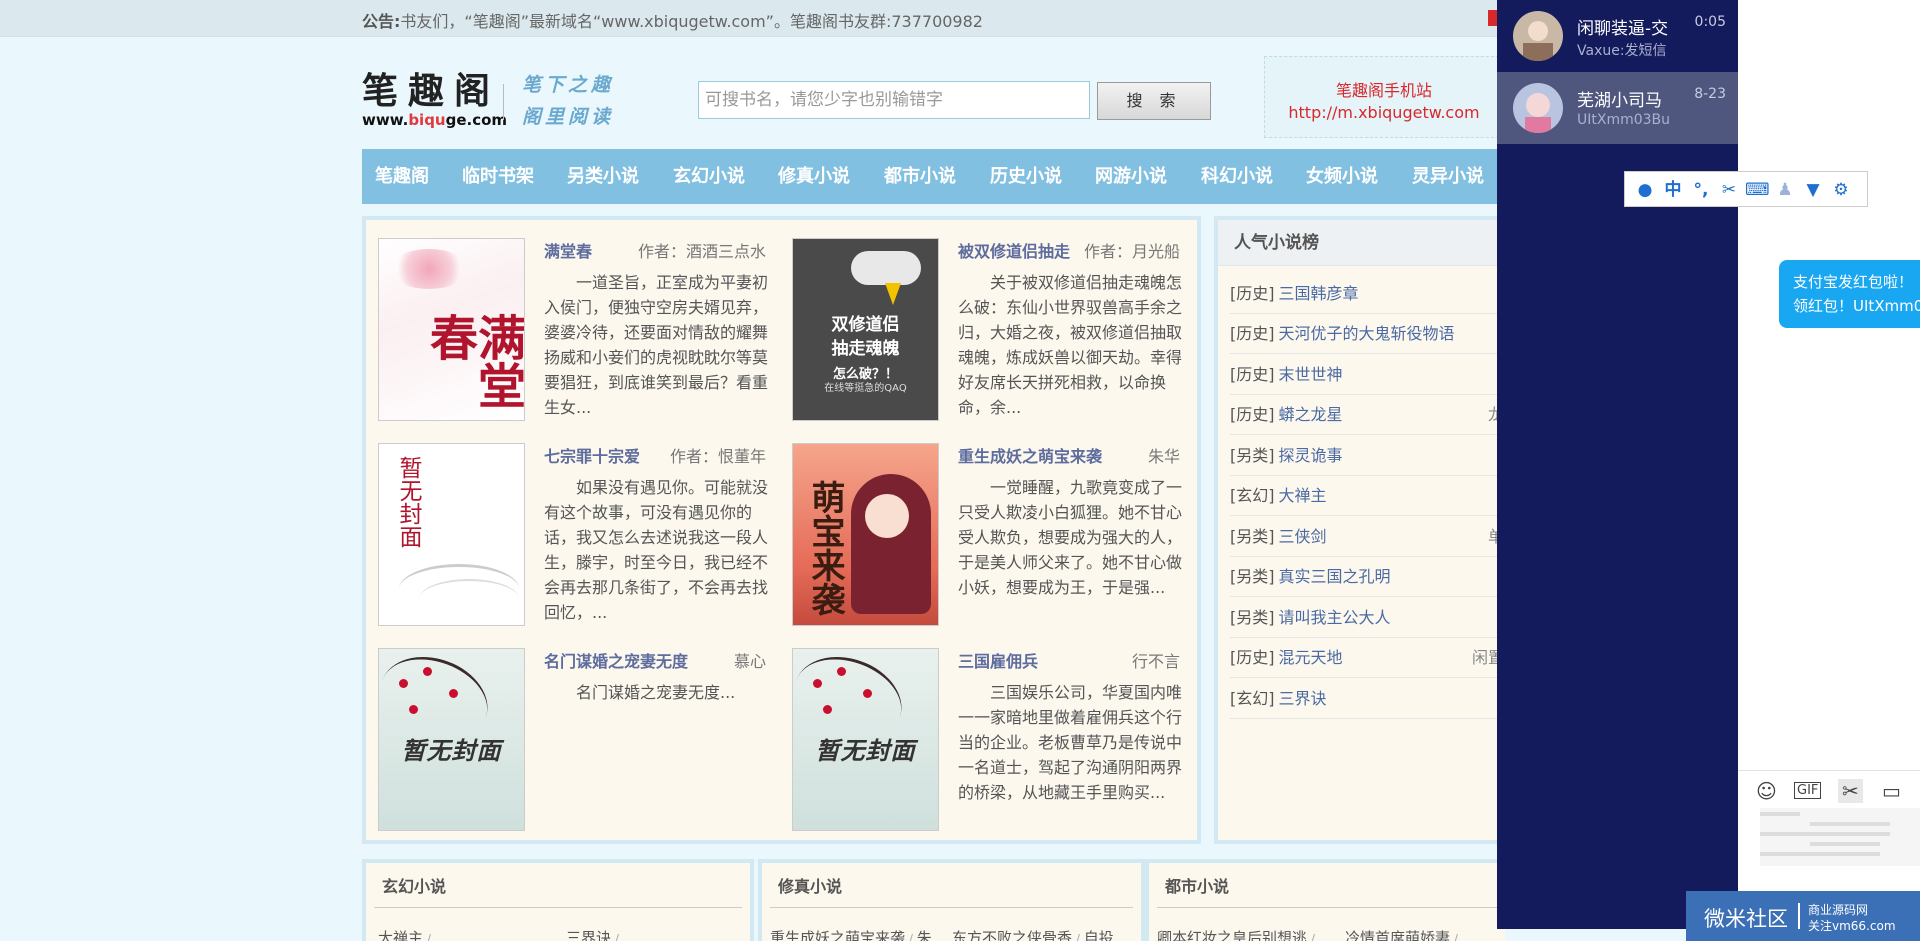 The width and height of the screenshot is (1920, 941). Describe the element at coordinates (1311, 374) in the screenshot. I see `item-name: 末世世神` at that location.